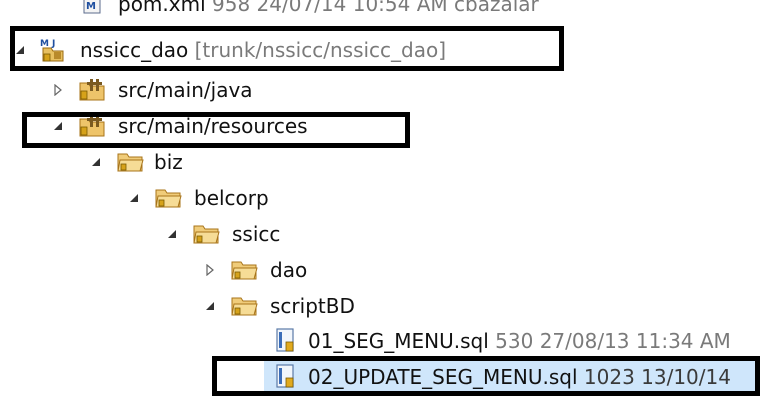  I want to click on tree-row-label: scriptBD, so click(312, 306).